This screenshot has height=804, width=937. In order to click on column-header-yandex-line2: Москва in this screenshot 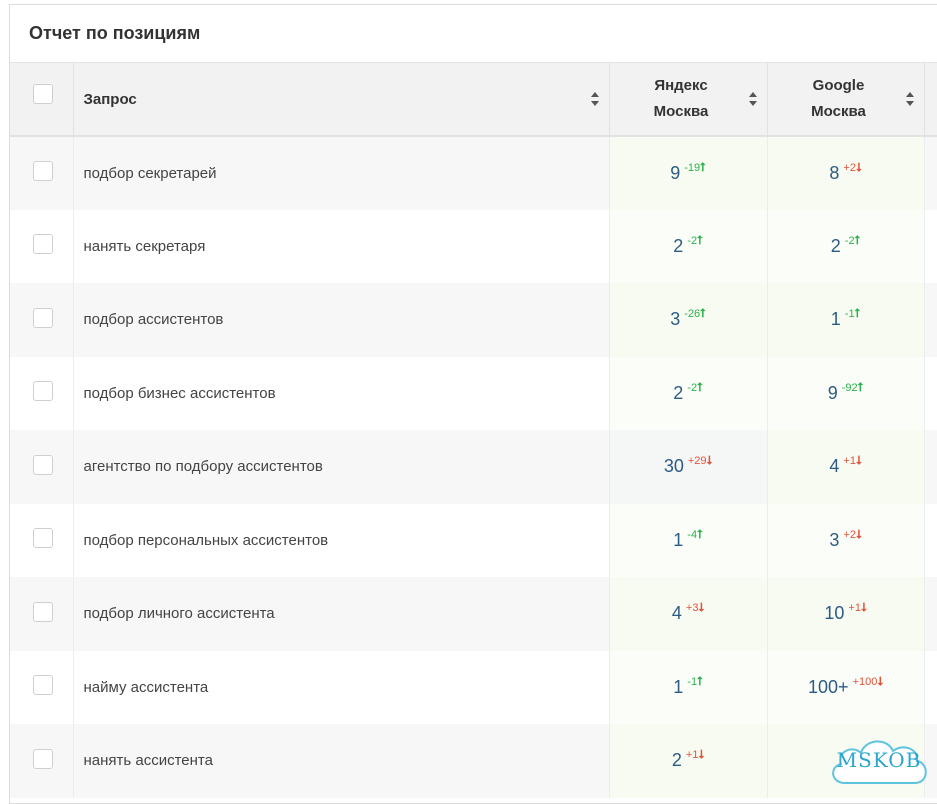, I will do `click(681, 111)`.